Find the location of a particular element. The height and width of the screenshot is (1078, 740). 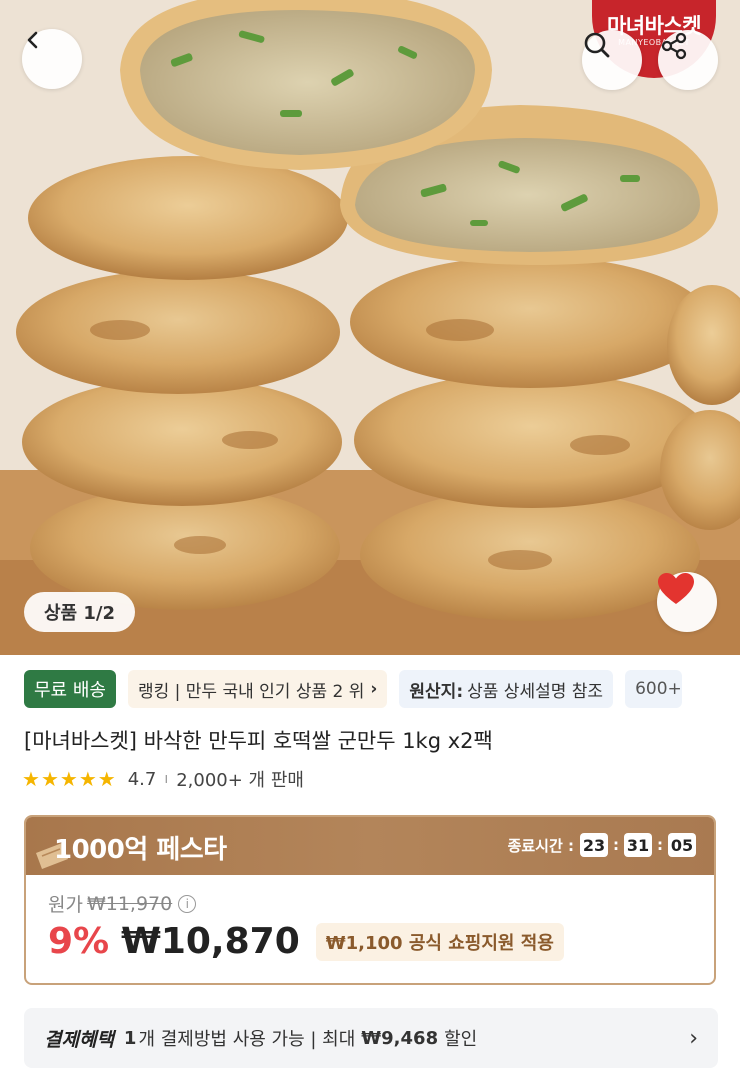

product-title: [마녀바스켓] 바삭한 만두피 호떡쌀 군만두 1kg x2팩 is located at coordinates (258, 741).